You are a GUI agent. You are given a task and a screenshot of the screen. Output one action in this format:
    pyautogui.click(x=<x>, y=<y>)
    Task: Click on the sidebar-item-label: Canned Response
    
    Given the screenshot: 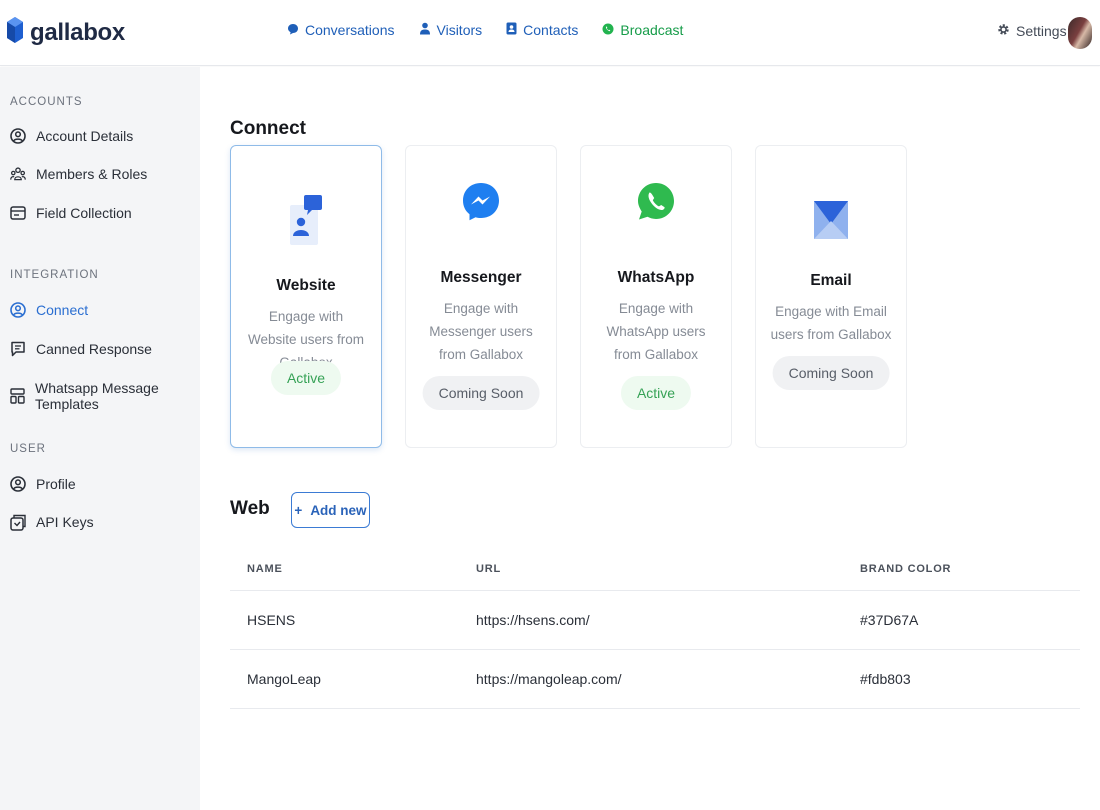 What is the action you would take?
    pyautogui.click(x=94, y=349)
    